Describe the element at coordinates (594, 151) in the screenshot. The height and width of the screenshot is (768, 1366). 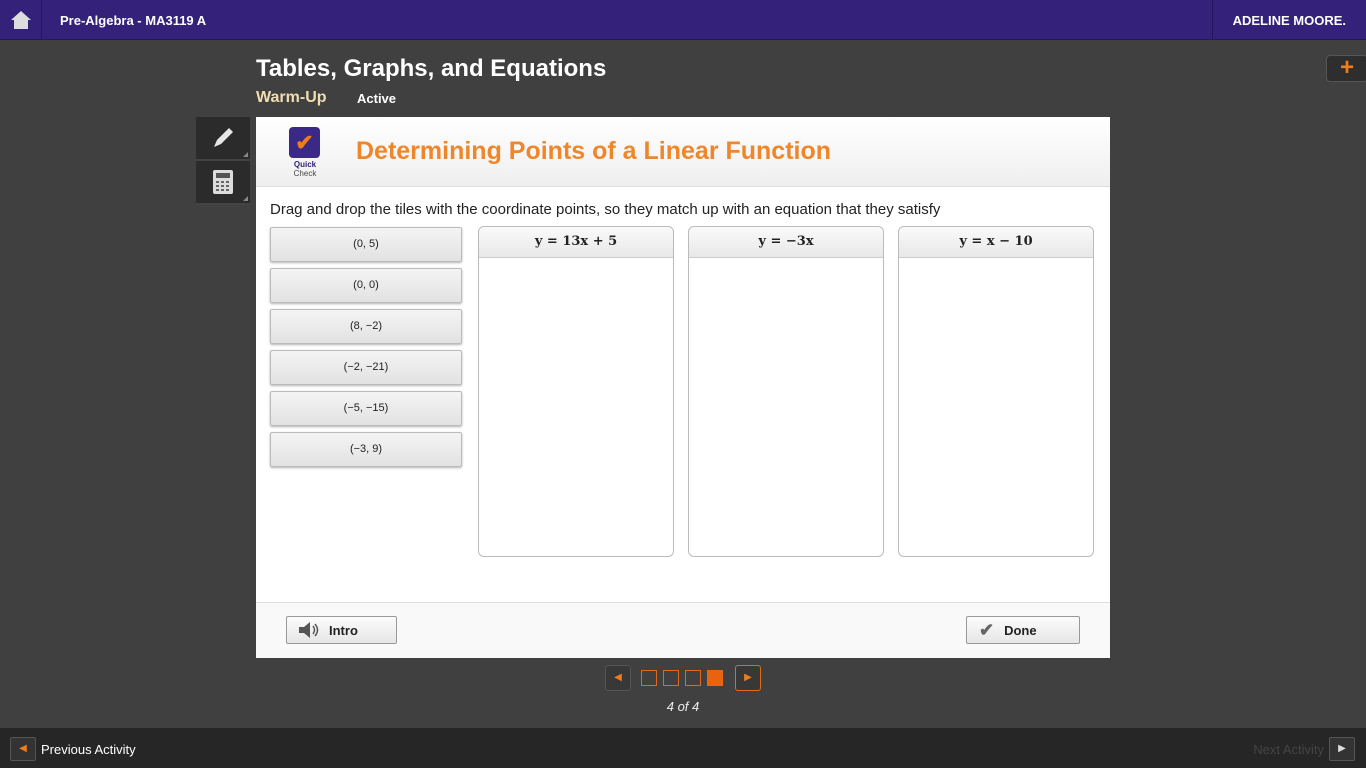
I see `activity-title: Determining Points of a Linear Function` at that location.